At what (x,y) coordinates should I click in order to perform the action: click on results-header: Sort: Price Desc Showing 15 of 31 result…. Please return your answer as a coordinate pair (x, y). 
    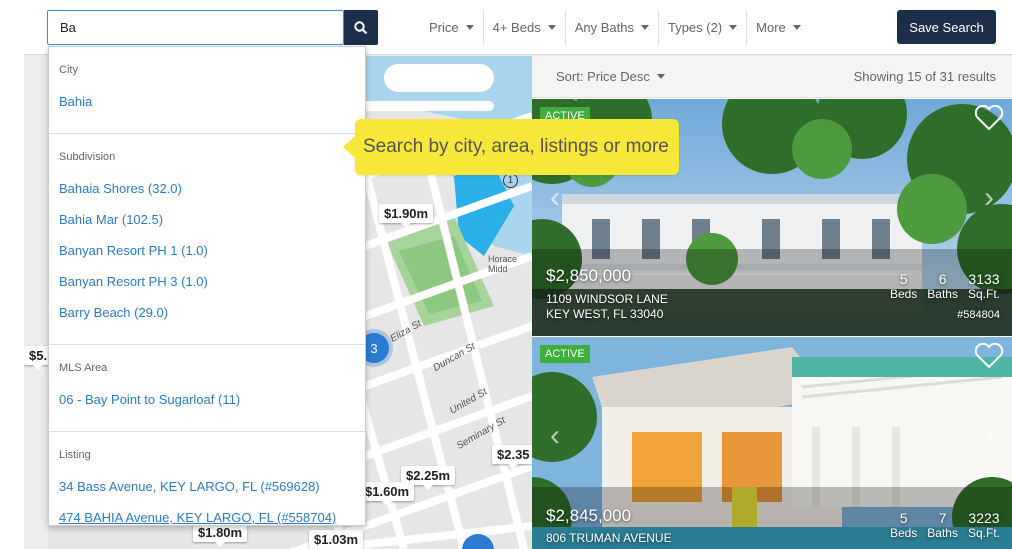
    Looking at the image, I should click on (772, 77).